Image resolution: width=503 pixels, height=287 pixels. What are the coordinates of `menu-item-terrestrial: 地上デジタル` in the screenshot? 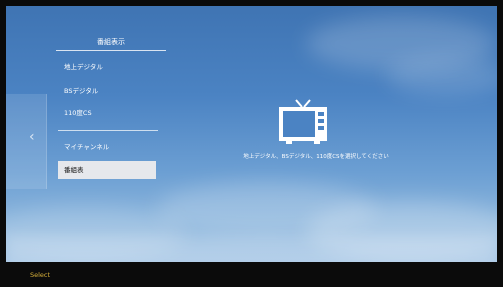 It's located at (107, 67).